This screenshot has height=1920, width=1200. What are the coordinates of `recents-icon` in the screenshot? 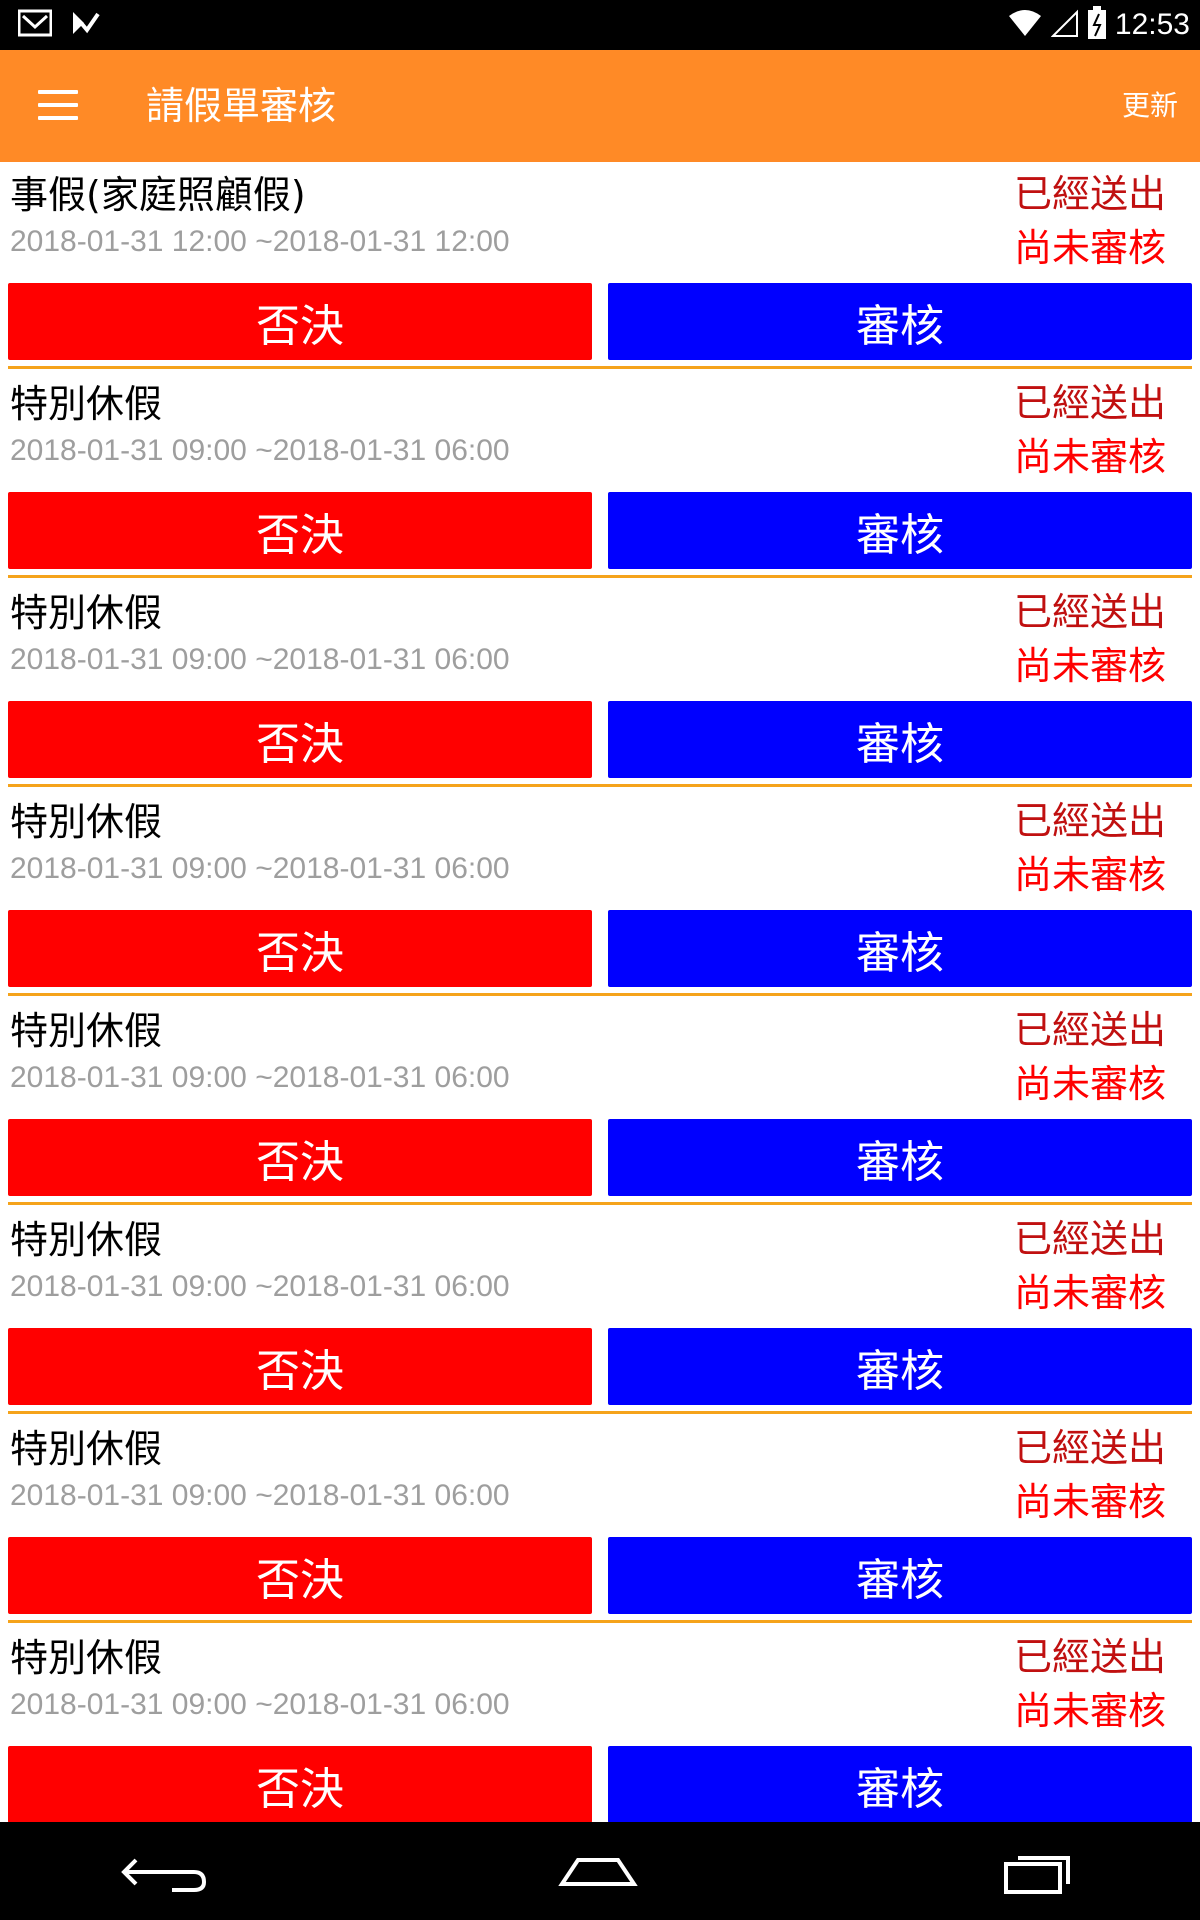 It's located at (1038, 1872).